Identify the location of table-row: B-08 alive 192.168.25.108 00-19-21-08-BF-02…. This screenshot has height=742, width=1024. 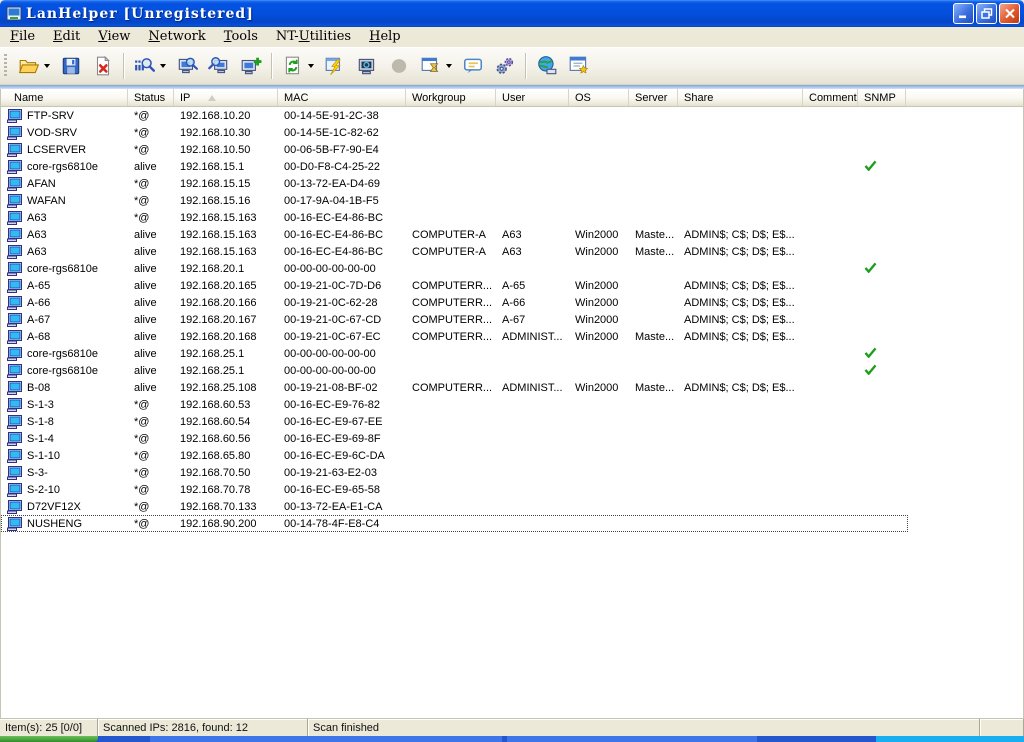
(454, 387).